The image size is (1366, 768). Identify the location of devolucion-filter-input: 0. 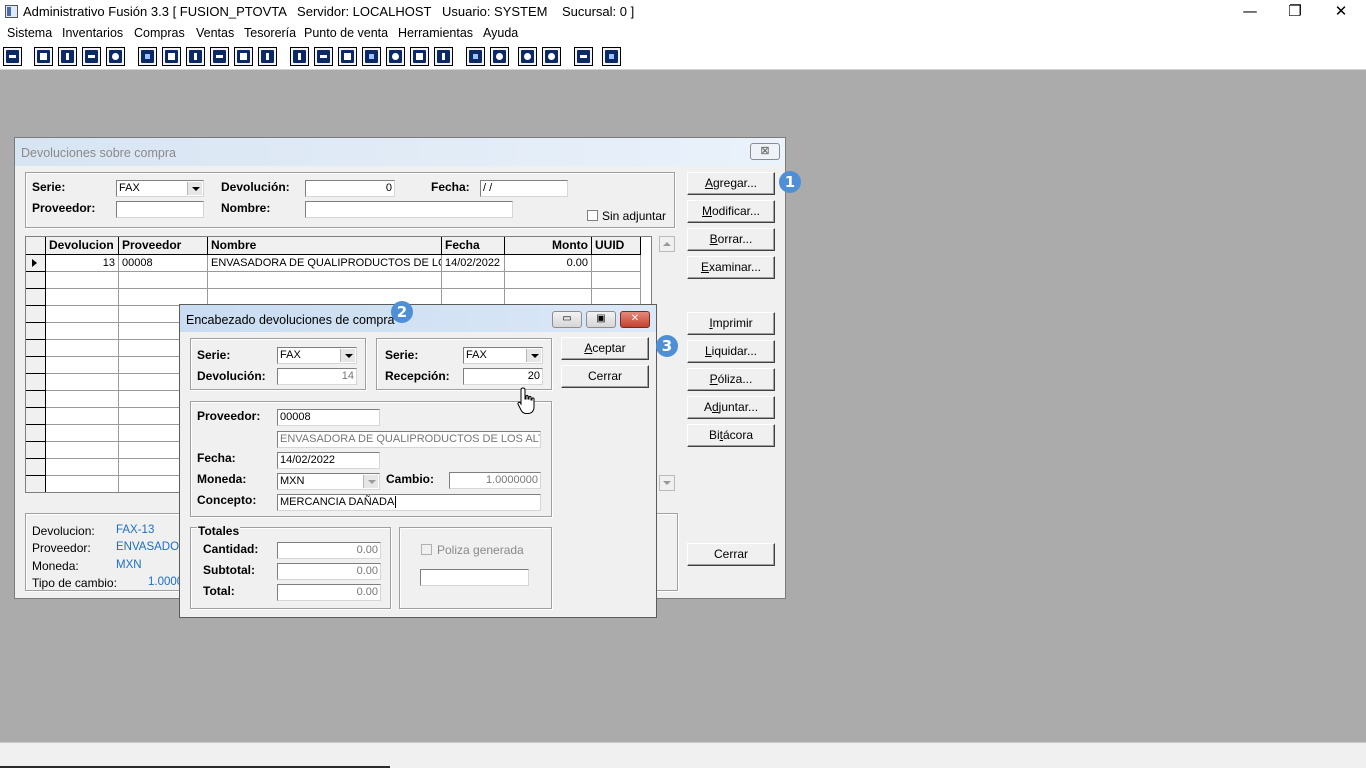
(350, 188).